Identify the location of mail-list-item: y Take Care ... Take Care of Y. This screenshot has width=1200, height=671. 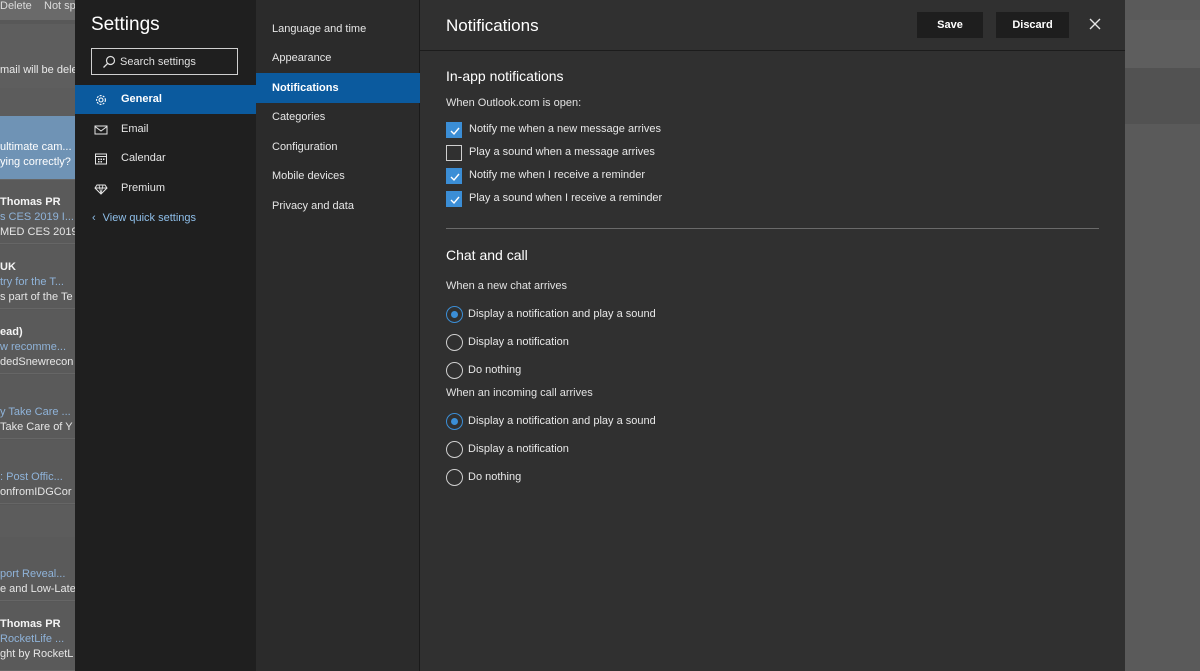
(37, 407).